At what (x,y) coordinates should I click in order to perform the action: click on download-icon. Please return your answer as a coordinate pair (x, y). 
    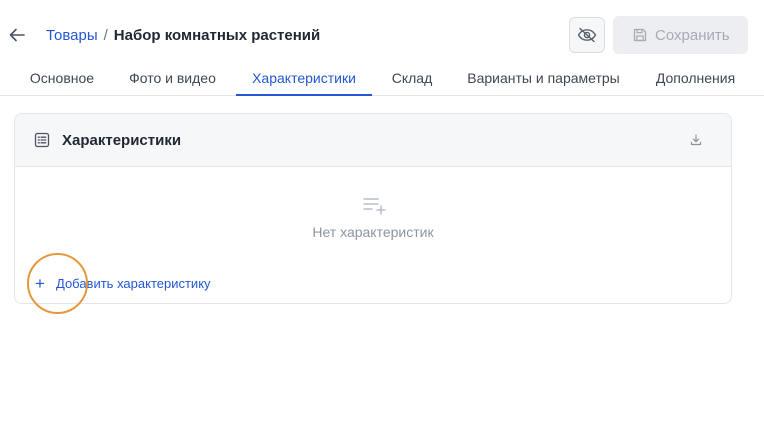
    Looking at the image, I should click on (696, 140).